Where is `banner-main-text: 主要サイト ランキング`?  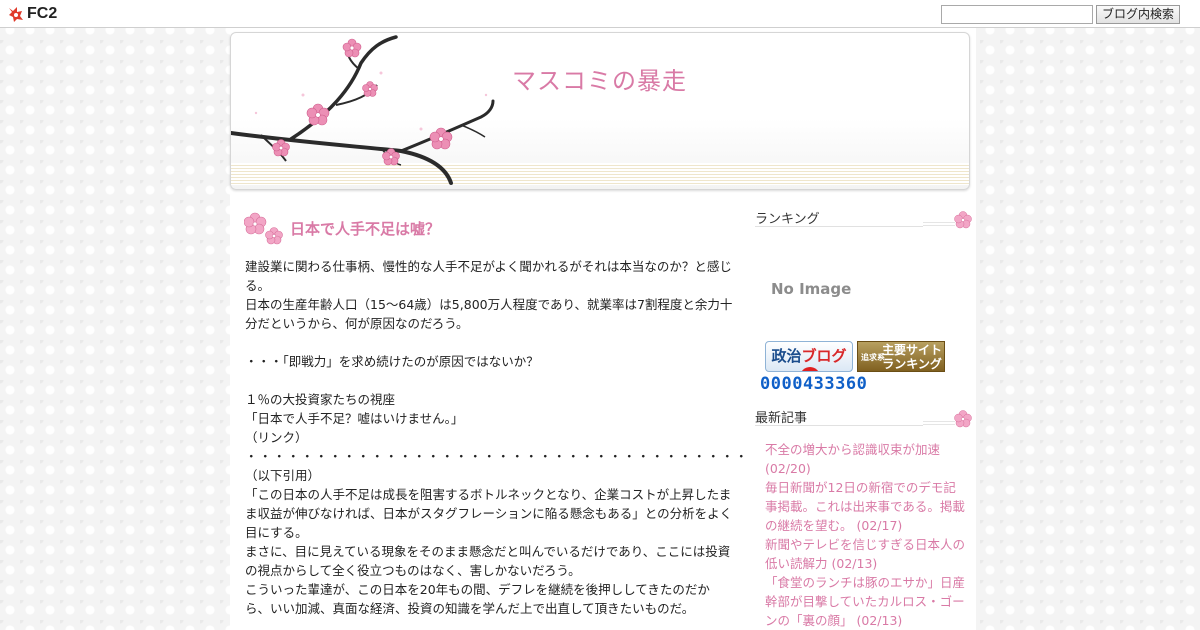
banner-main-text: 主要サイト ランキング is located at coordinates (912, 357).